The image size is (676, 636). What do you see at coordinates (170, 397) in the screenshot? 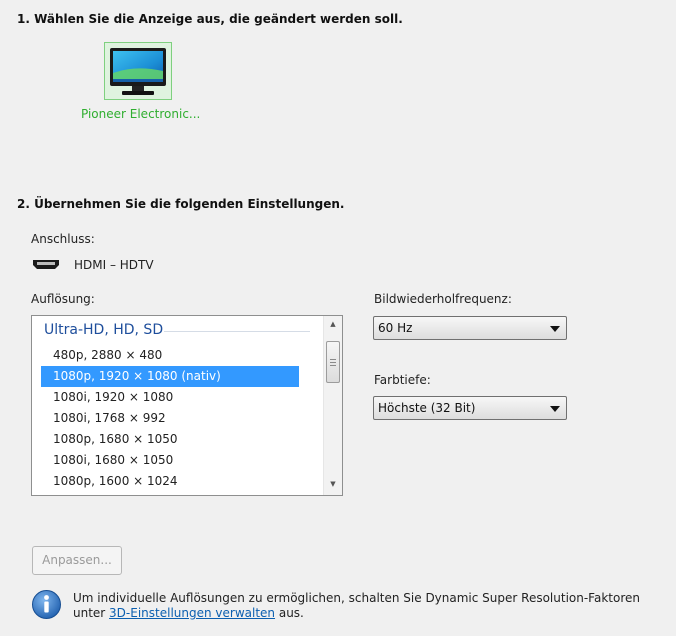
I see `resolution-item: 1080i, 1920 × 1080` at bounding box center [170, 397].